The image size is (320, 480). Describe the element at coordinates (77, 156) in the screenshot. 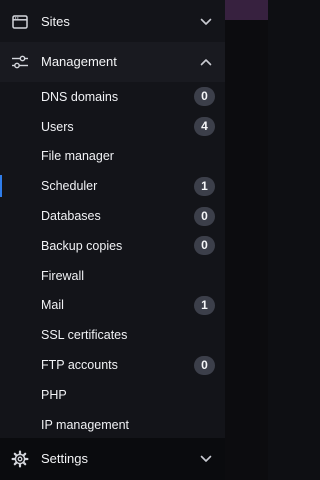

I see `sidebar-item-label: File manager` at that location.